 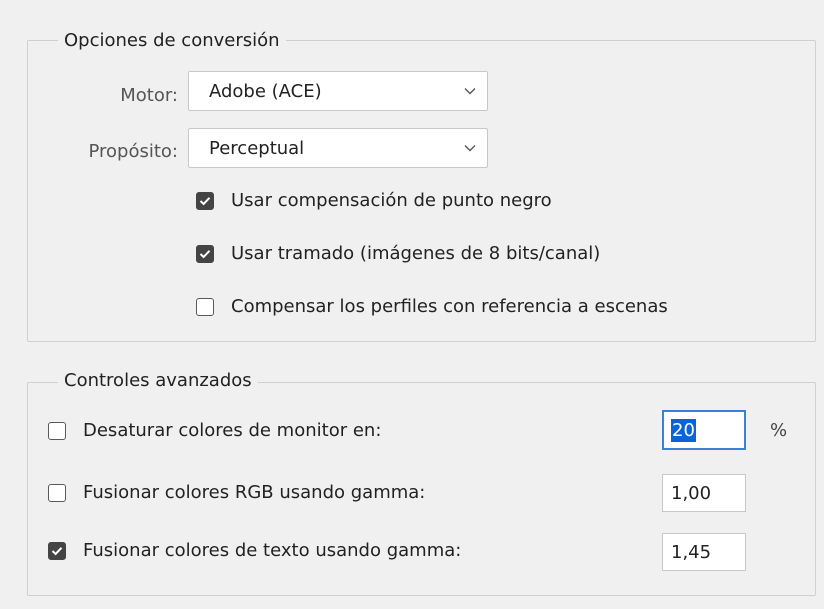 I want to click on use-dither-checkbox: Usar tramado (imágenes de 8 bits/canal), so click(x=398, y=254).